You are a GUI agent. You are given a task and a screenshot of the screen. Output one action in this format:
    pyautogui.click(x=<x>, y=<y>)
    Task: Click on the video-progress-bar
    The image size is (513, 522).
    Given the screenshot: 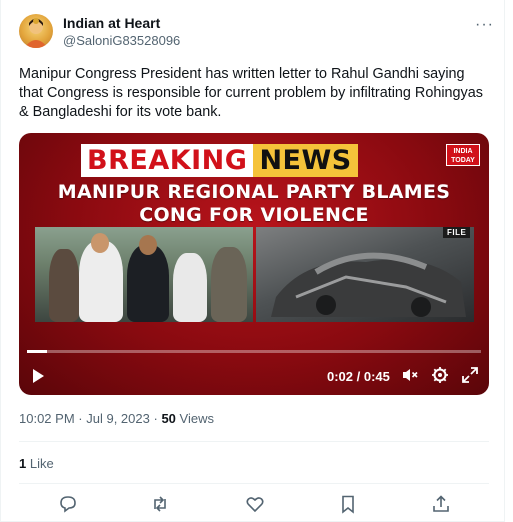 What is the action you would take?
    pyautogui.click(x=254, y=351)
    